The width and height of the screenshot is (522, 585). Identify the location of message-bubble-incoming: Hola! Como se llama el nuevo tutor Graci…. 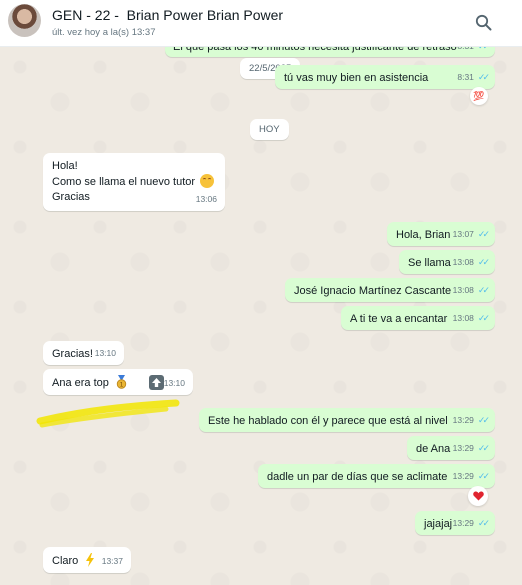
(134, 182).